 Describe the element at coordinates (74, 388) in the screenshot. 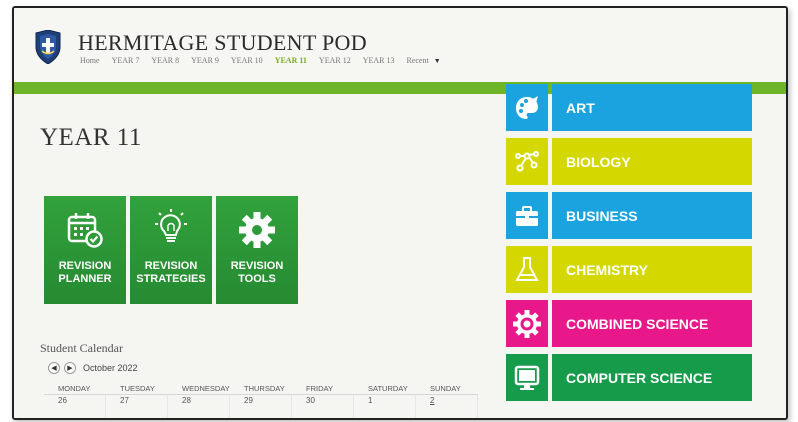

I see `calendar-day-header: MONDAY` at that location.